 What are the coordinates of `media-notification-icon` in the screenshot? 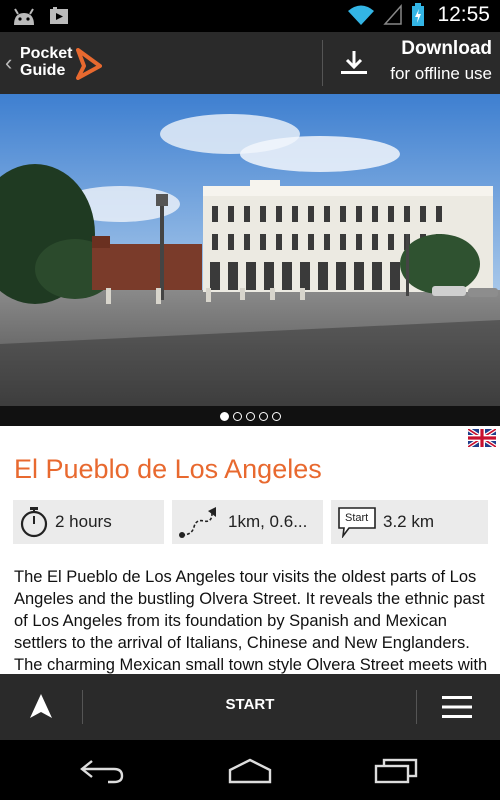 It's located at (59, 15).